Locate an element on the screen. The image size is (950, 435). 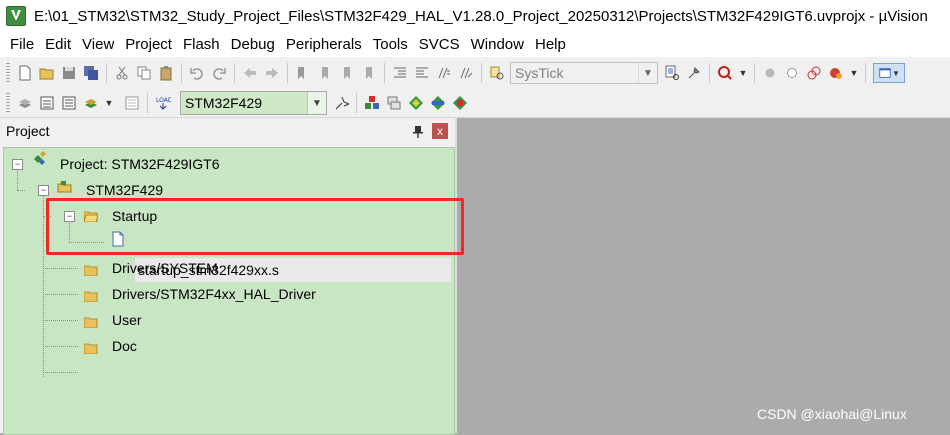
kill-all-breakpoints-icon is located at coordinates (836, 73).